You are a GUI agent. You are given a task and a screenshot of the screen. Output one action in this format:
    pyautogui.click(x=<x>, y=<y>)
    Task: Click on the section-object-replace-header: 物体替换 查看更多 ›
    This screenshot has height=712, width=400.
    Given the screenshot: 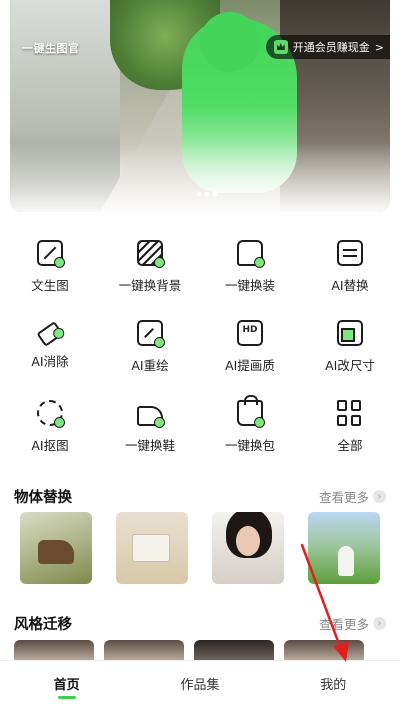 What is the action you would take?
    pyautogui.click(x=200, y=496)
    